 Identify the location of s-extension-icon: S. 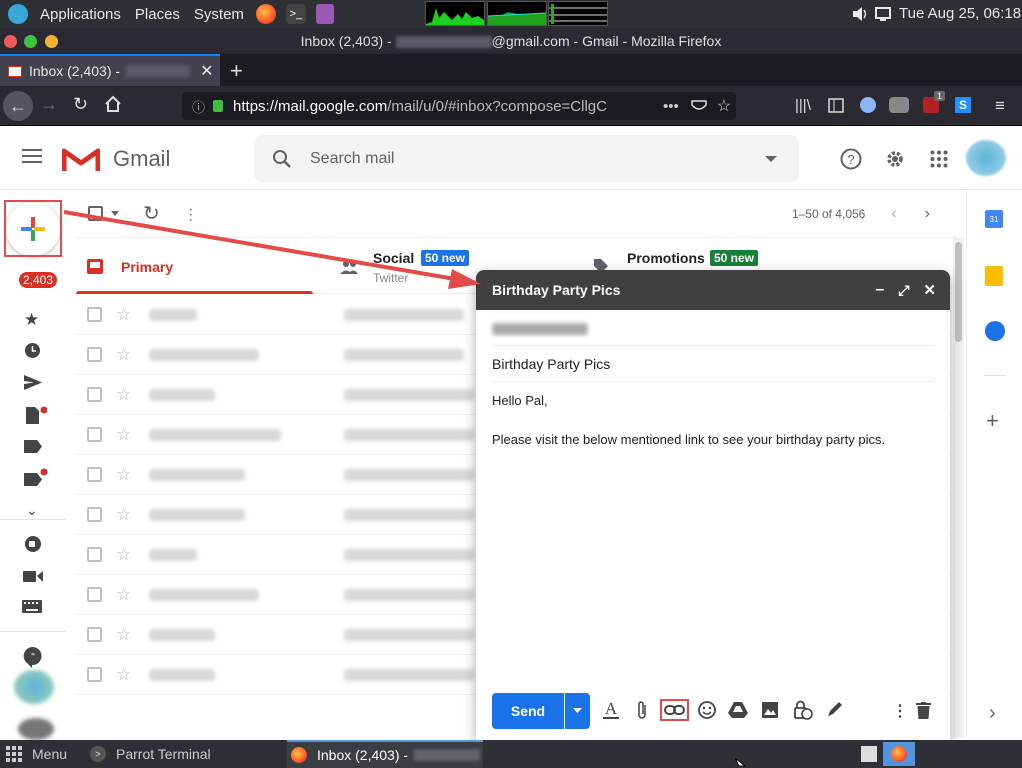
(963, 105).